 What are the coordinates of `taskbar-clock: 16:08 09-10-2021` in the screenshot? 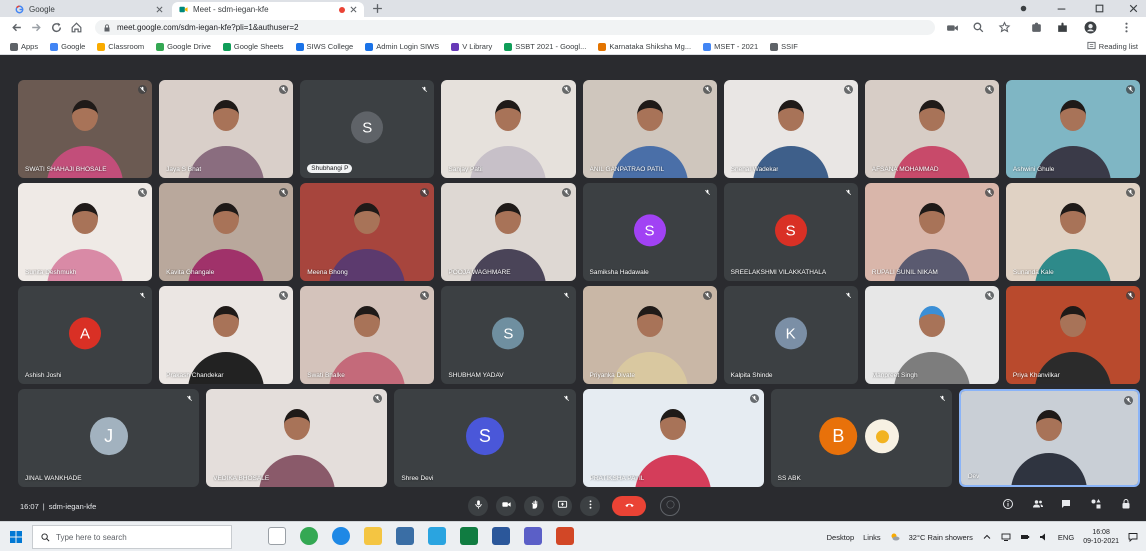 It's located at (1101, 537).